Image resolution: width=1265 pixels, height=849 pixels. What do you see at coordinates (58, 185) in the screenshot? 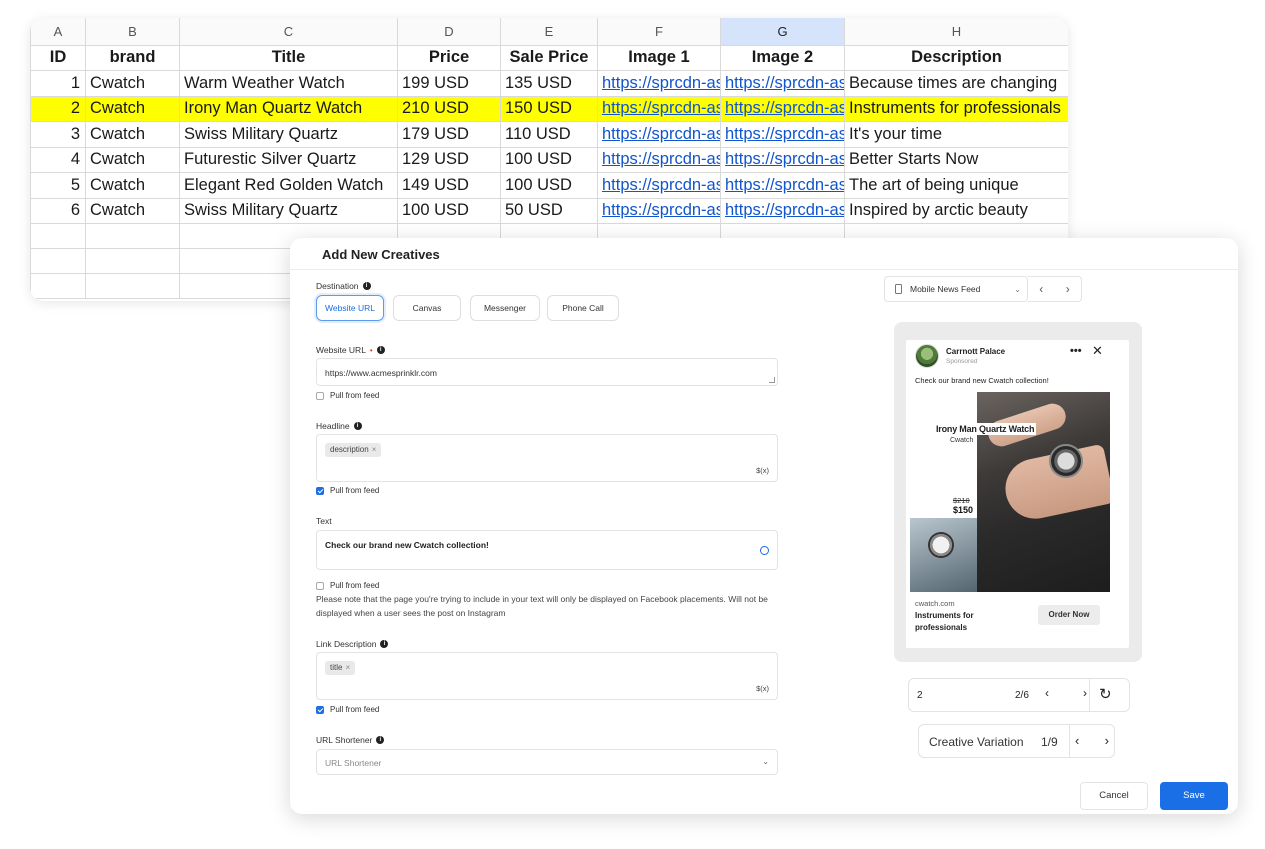
I see `id-cell: 5` at bounding box center [58, 185].